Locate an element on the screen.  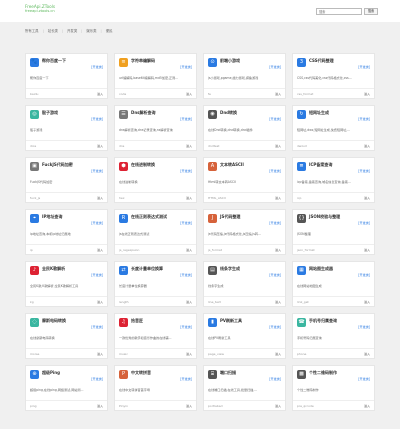
tool-title: 帮你百度一下 is located at coordinates (54, 61).